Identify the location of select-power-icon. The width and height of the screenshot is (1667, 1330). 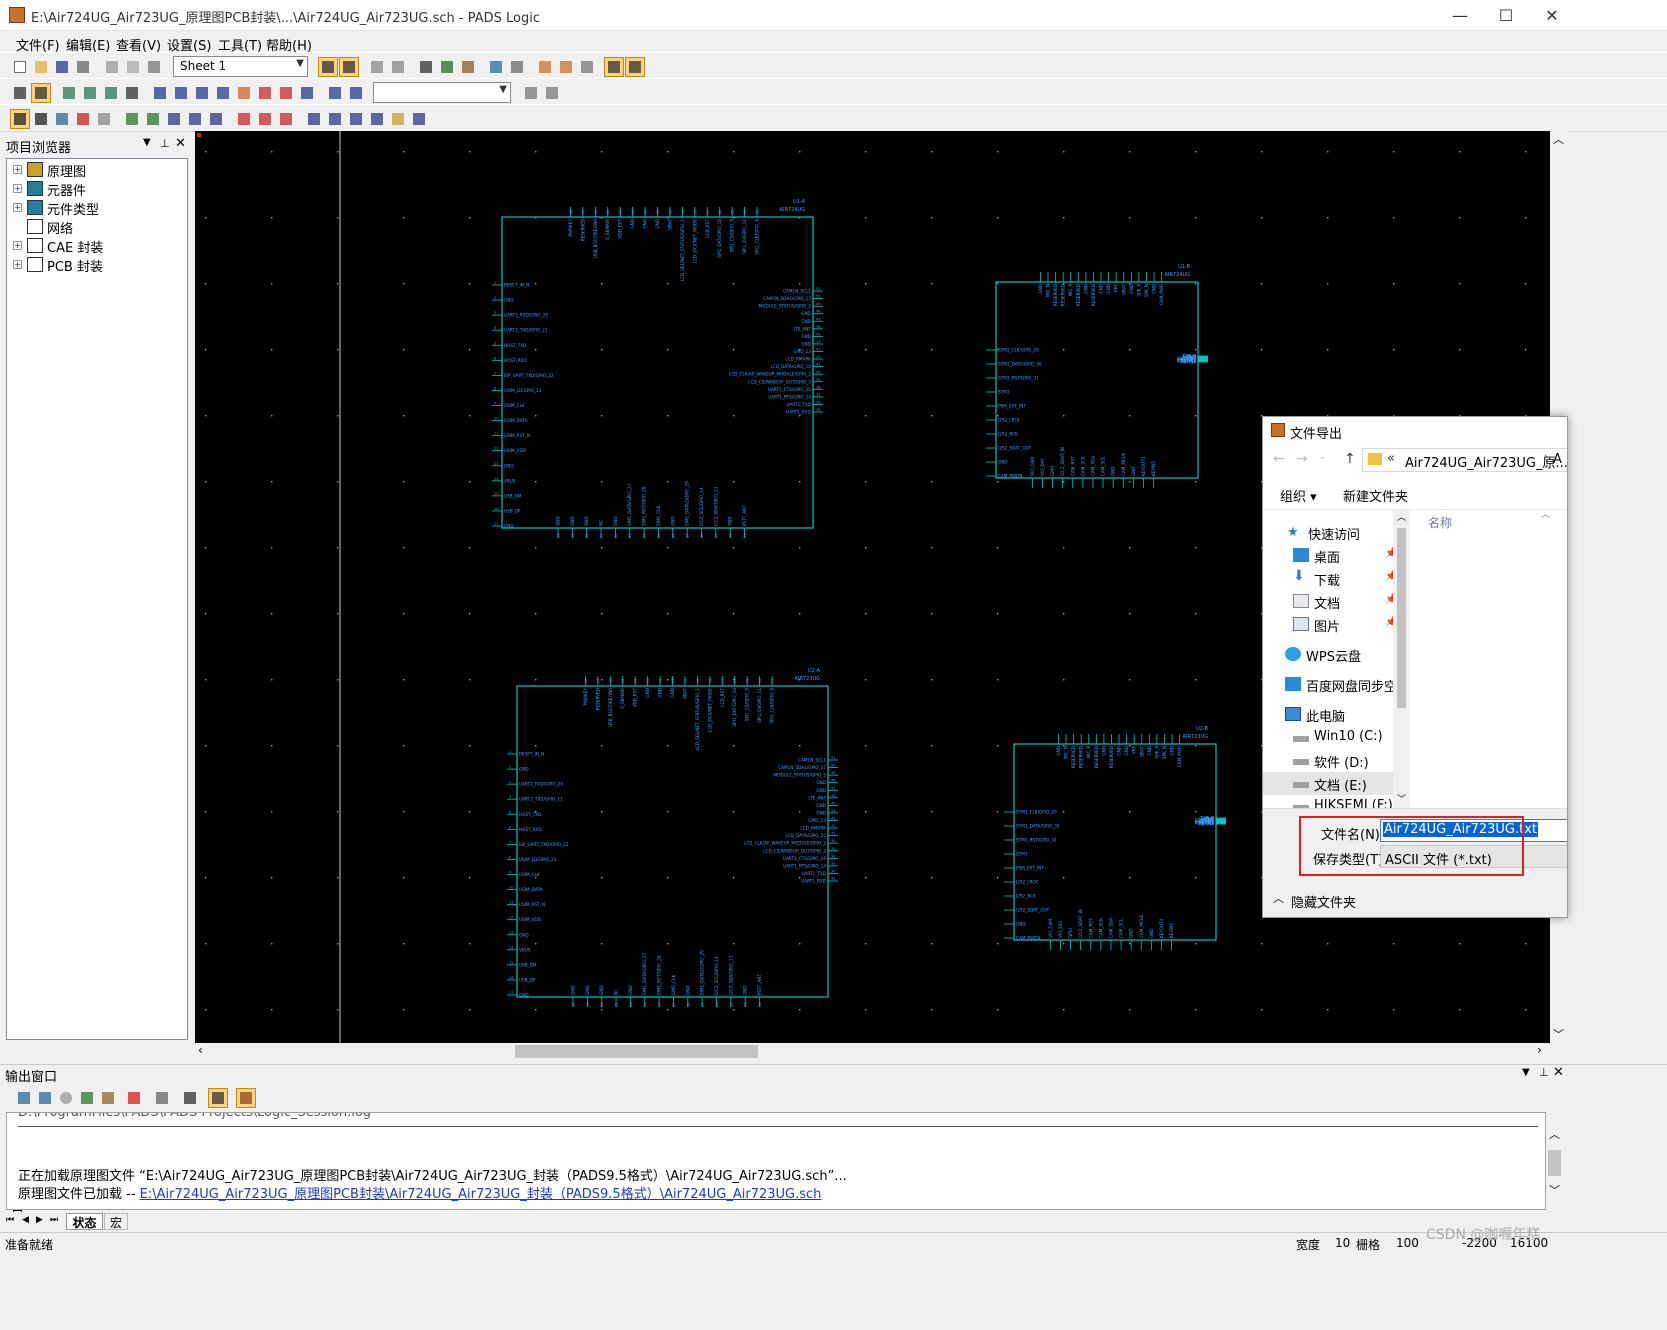
(265, 93).